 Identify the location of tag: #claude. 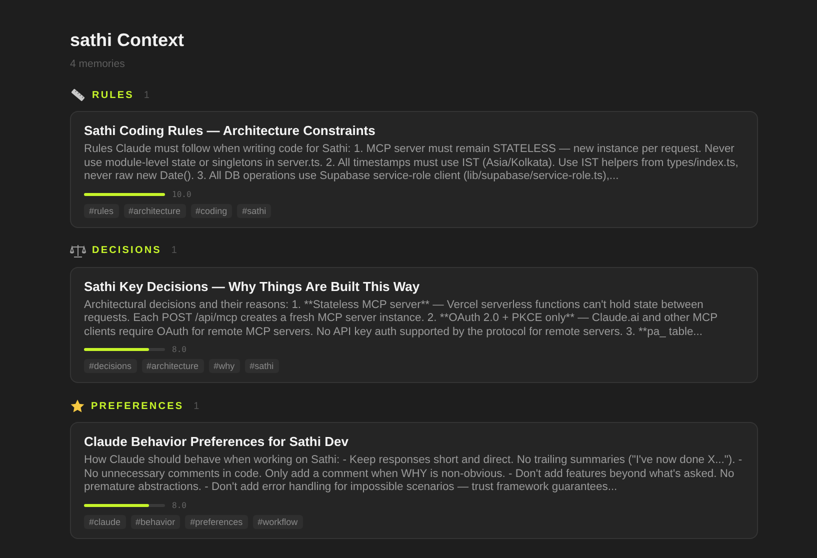
(105, 521).